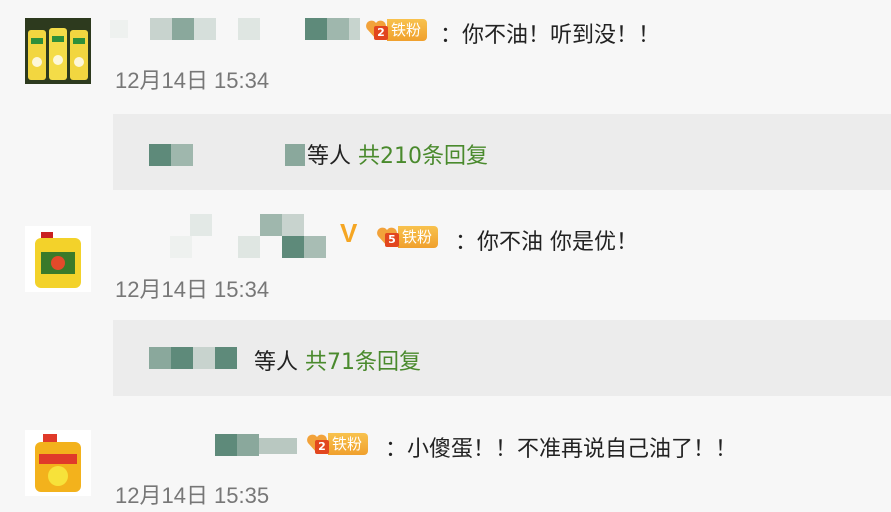 This screenshot has width=891, height=512. I want to click on reply-bar-1: 等人 共210条回复, so click(502, 152).